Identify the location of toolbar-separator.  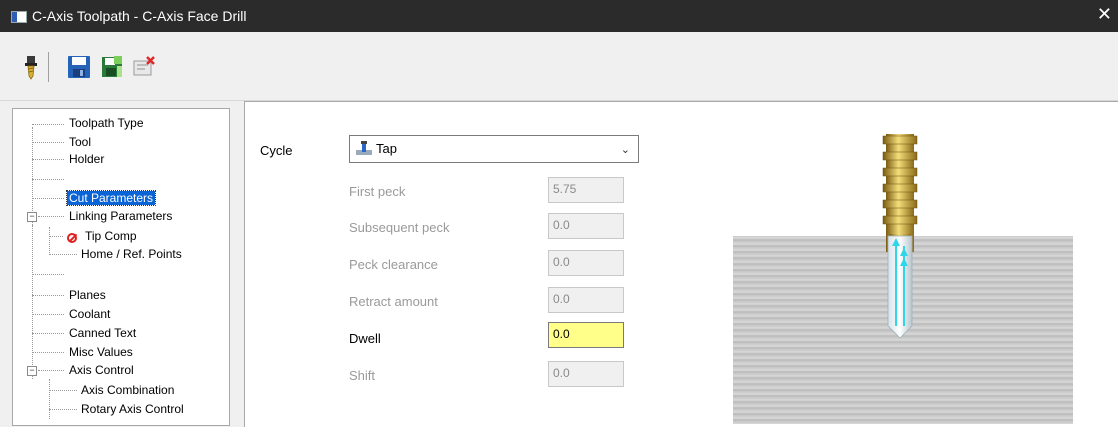
(48, 67).